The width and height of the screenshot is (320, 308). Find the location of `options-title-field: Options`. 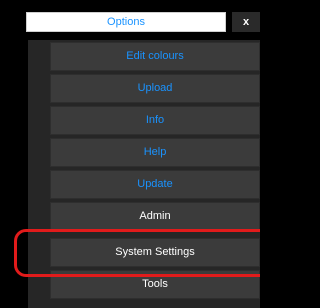

options-title-field: Options is located at coordinates (126, 22).